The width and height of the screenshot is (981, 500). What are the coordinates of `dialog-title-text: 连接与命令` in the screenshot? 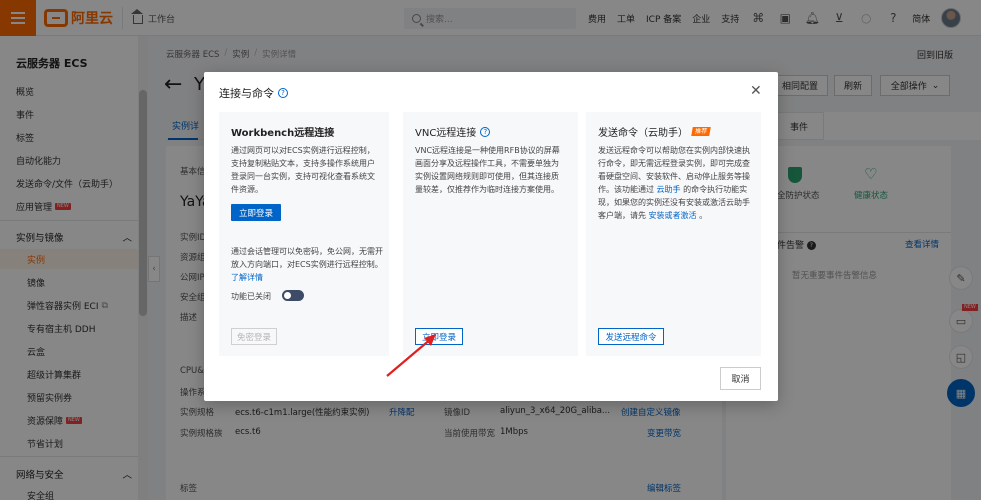 It's located at (246, 93).